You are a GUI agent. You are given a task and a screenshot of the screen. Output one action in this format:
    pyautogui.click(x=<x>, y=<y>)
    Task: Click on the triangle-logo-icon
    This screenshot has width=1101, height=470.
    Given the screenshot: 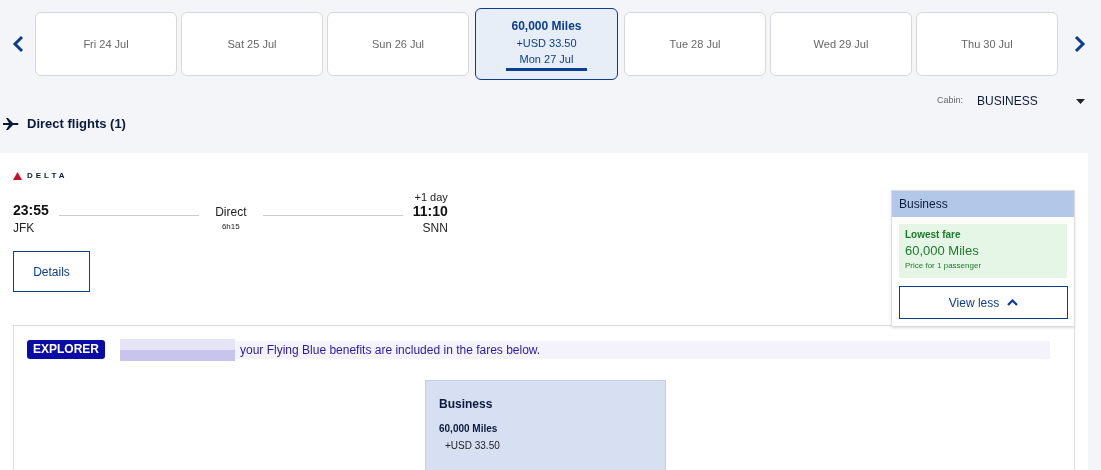 What is the action you would take?
    pyautogui.click(x=17, y=176)
    